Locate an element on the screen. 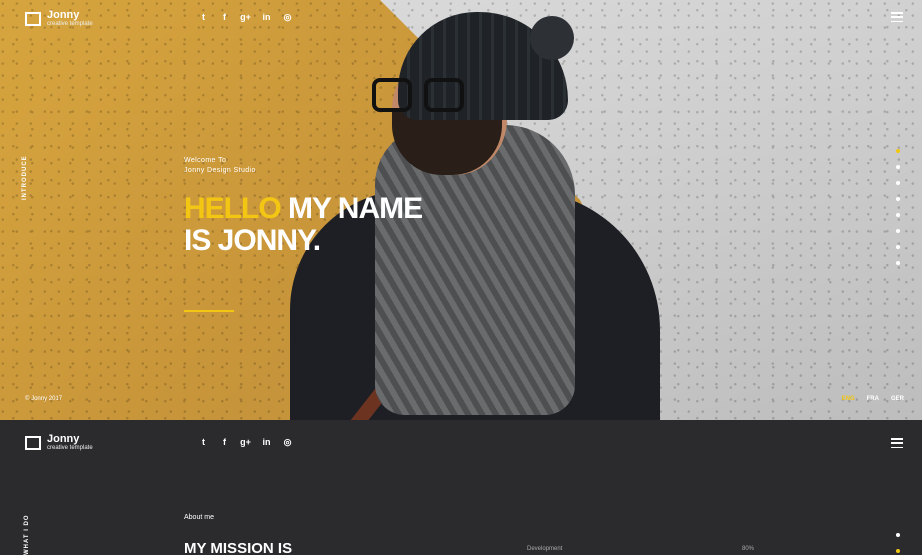 This screenshot has height=555, width=922. copyright: © Jonny 2017 is located at coordinates (44, 399).